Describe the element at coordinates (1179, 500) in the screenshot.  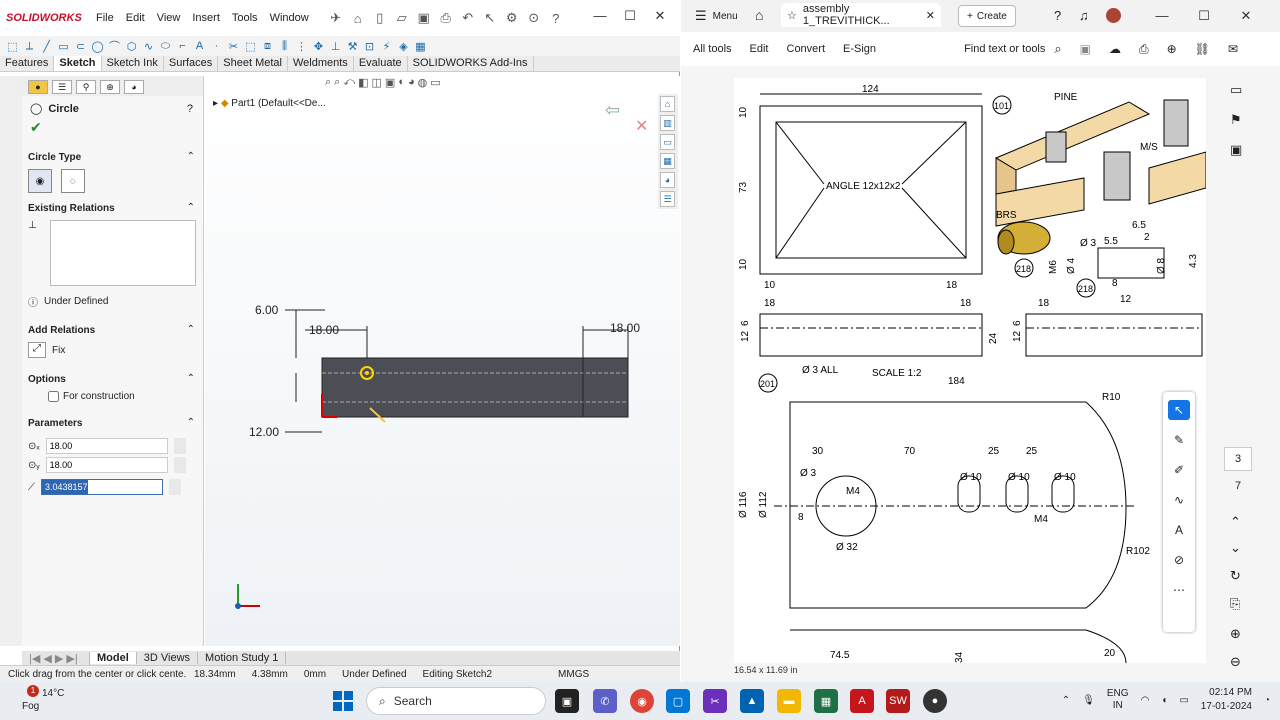
I see `draw-icon: ∿` at that location.